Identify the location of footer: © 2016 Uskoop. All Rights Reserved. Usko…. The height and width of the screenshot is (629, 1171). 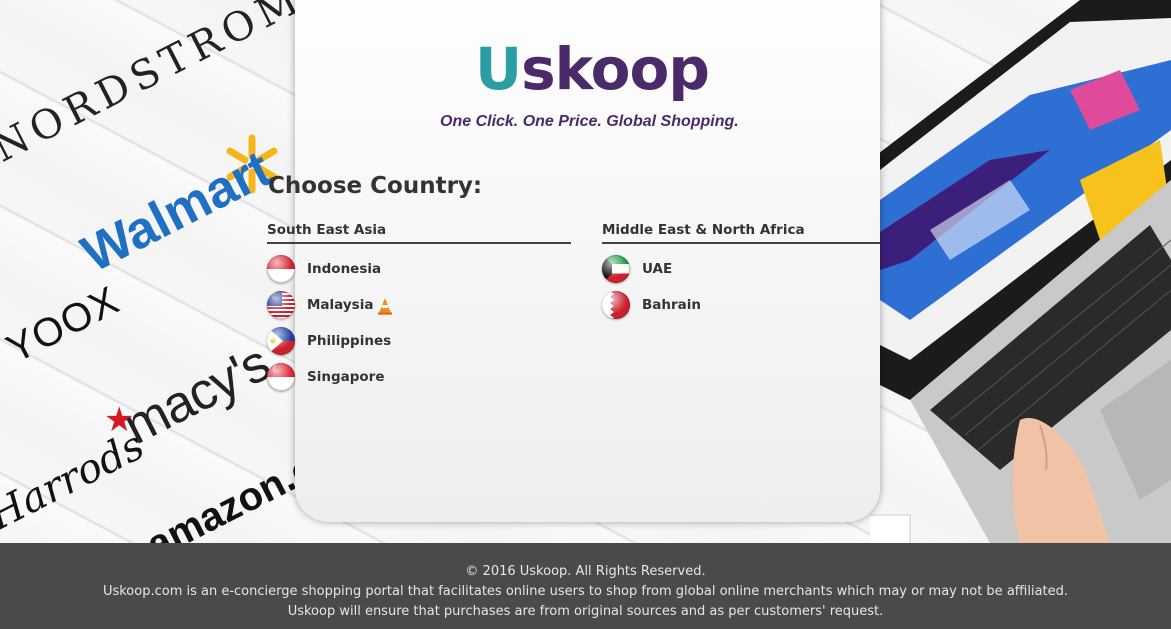
(585, 586).